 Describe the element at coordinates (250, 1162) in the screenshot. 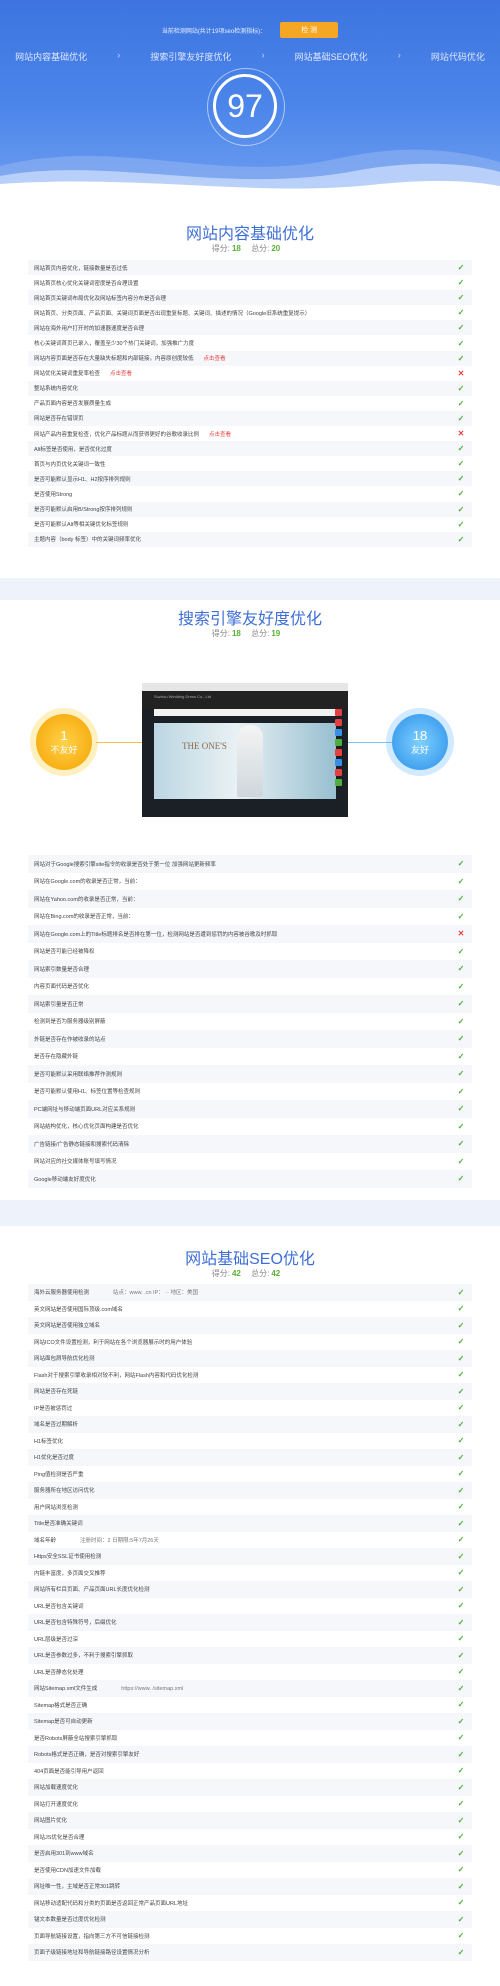

I see `check-row: 网站对应的社交媒体账号填写情况 ✓` at that location.